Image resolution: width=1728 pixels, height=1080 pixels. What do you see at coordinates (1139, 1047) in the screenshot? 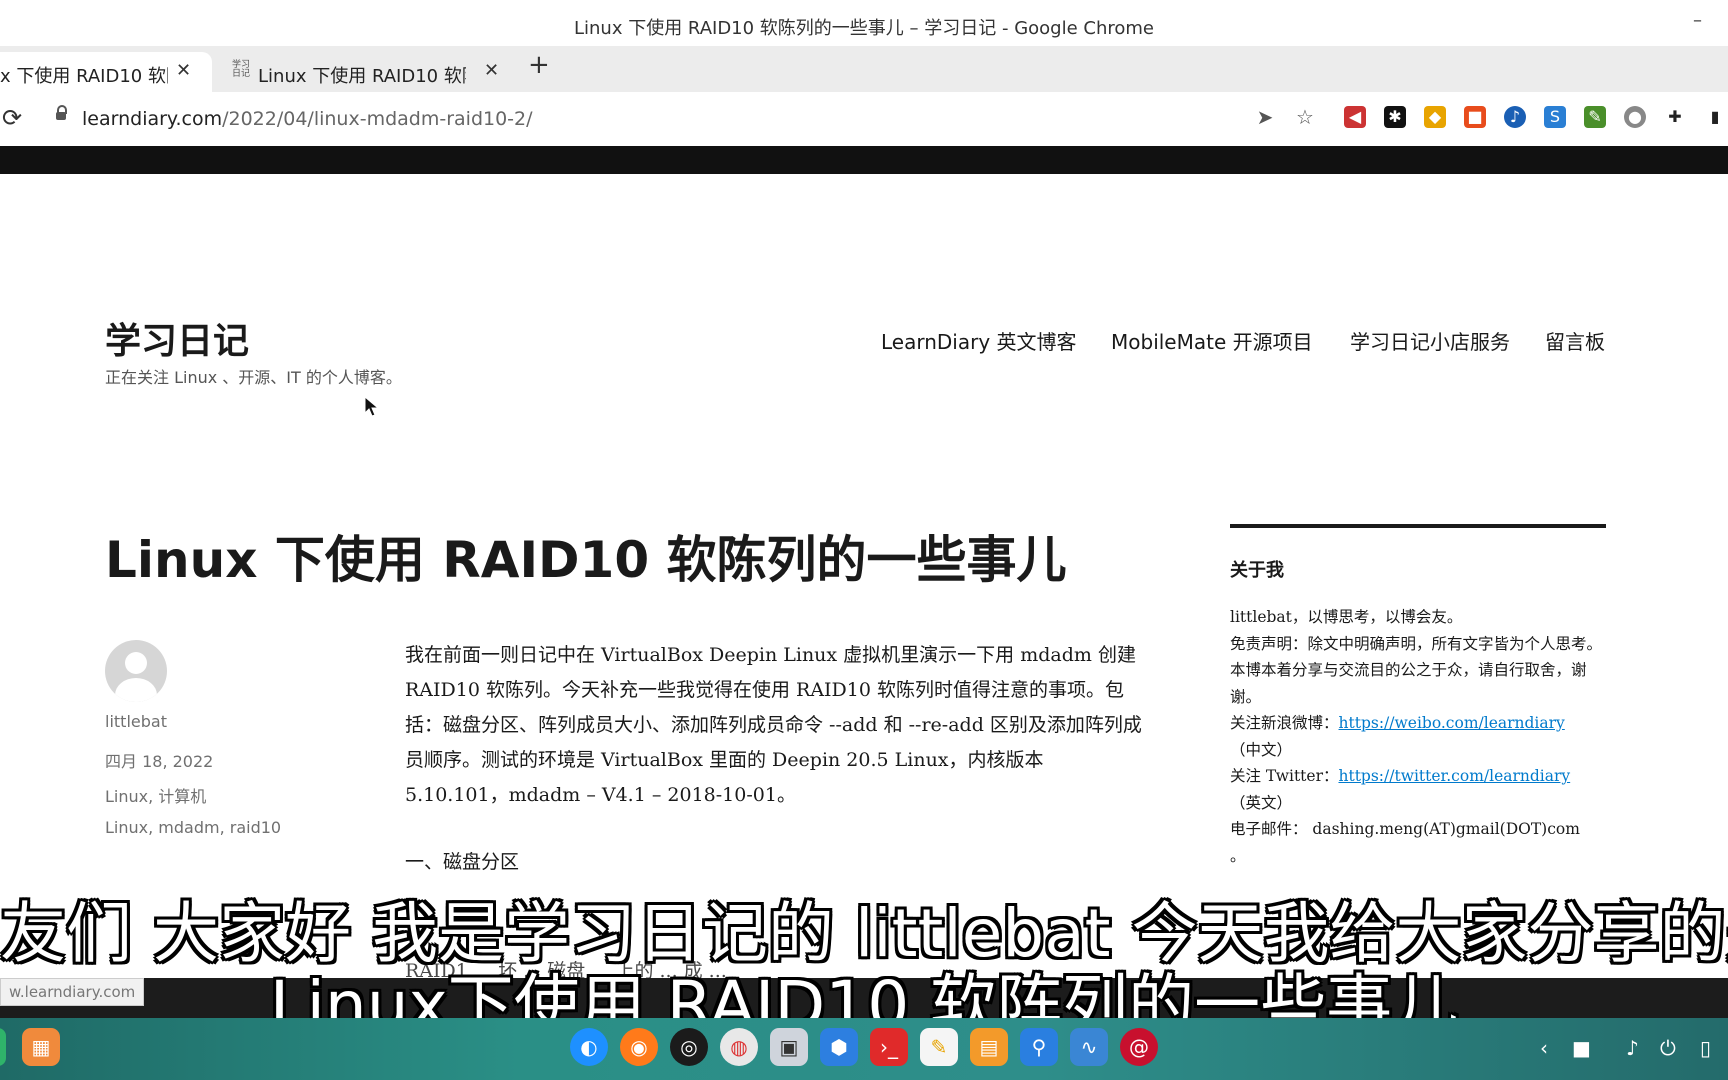
I see `debian-icon: @` at bounding box center [1139, 1047].